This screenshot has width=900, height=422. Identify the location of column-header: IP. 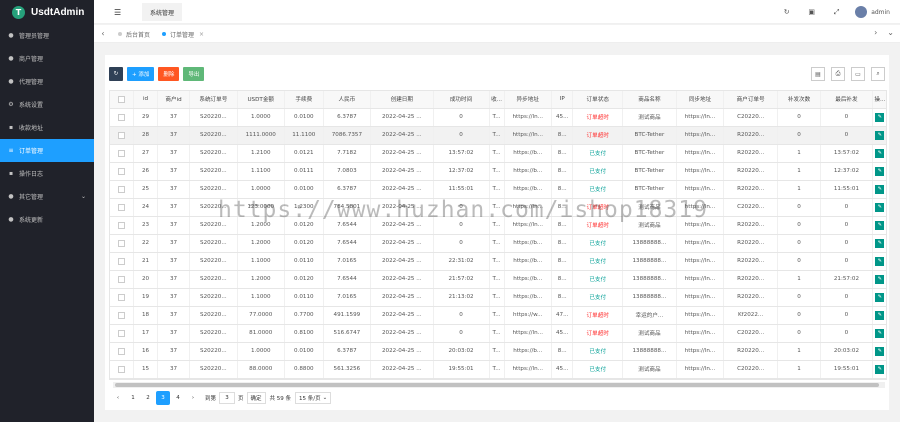
(562, 100).